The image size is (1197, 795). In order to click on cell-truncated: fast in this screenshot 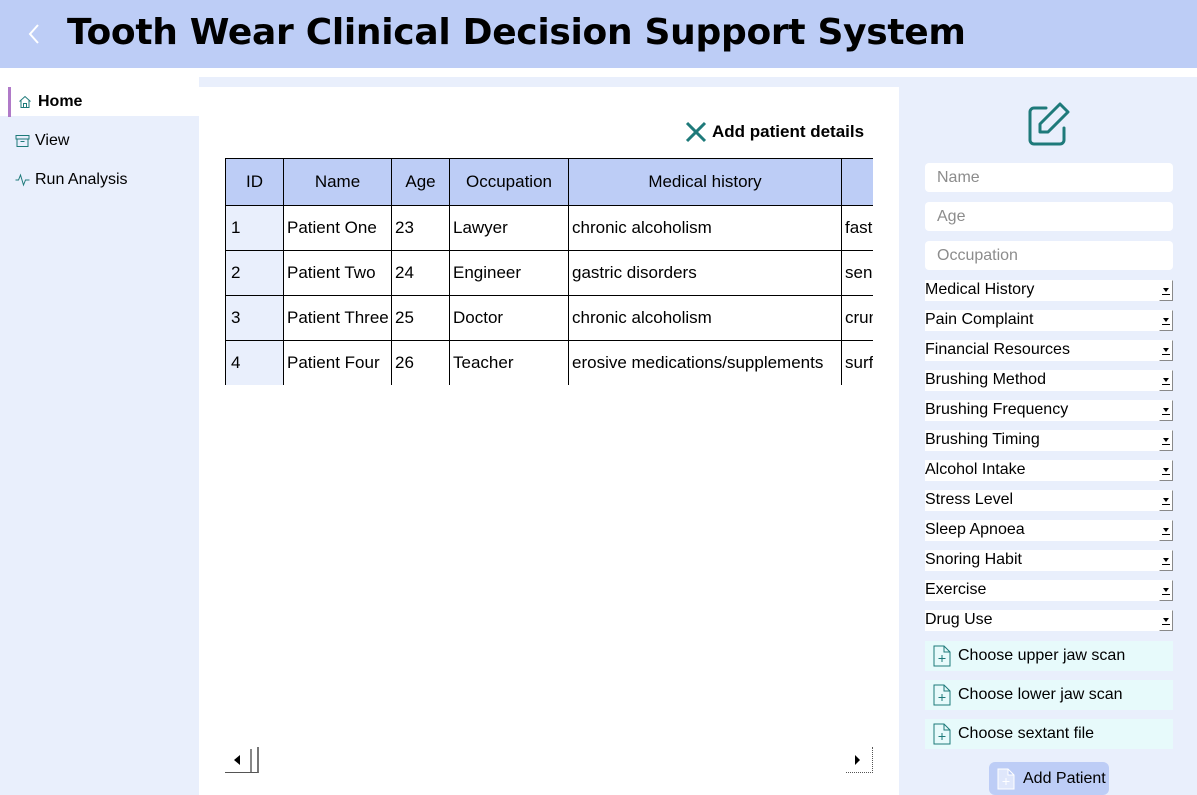, I will do `click(857, 228)`.